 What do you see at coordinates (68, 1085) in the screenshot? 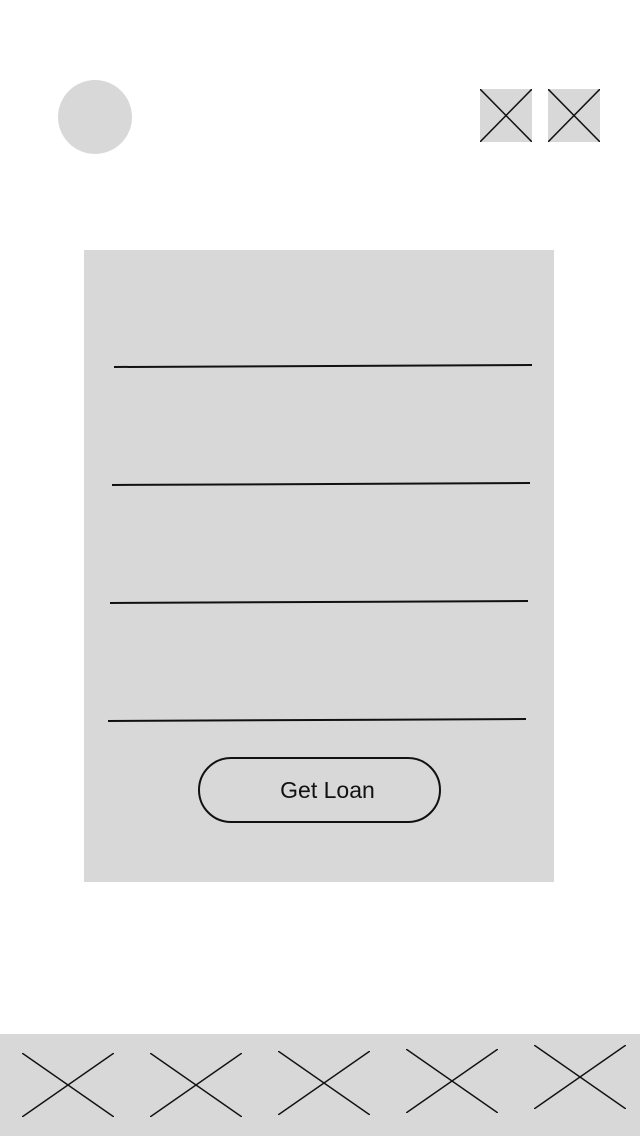
I see `nav-tab-1-icon` at bounding box center [68, 1085].